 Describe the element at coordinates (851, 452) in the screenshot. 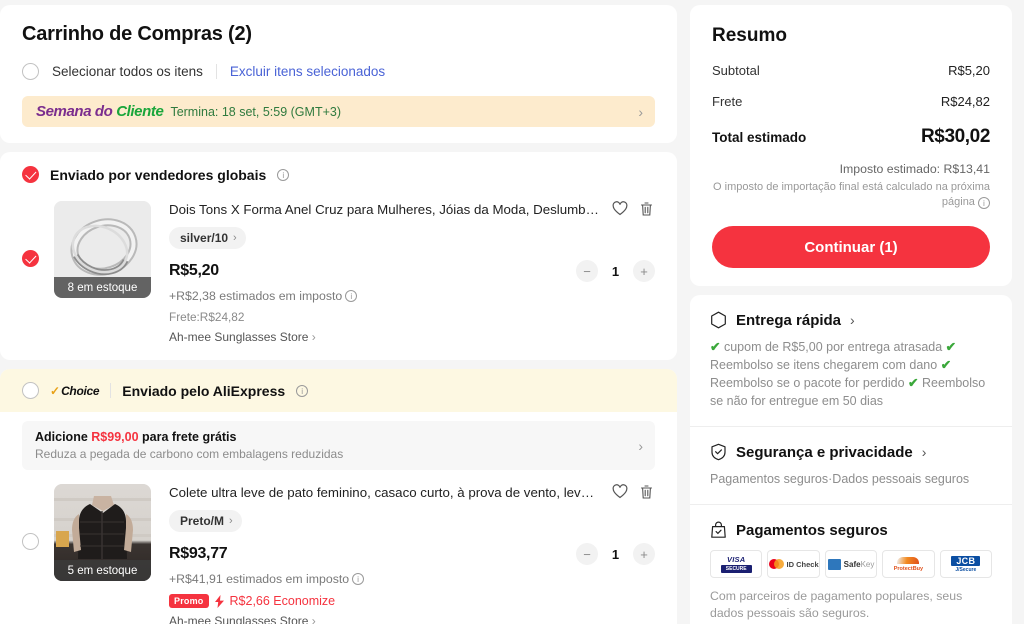

I see `security-header: Segurança e privacidade ›` at that location.